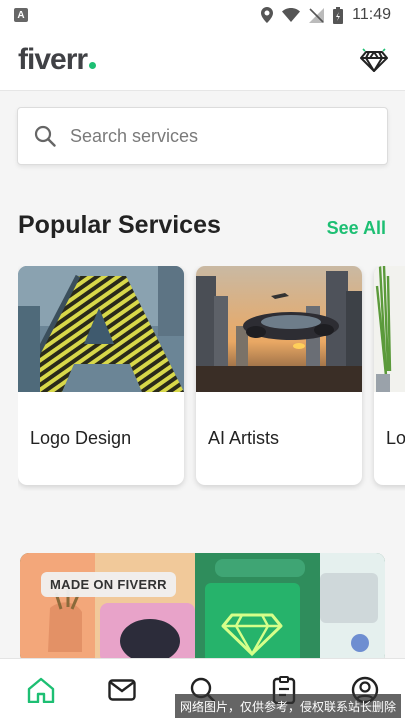  I want to click on mail-icon, so click(121, 690).